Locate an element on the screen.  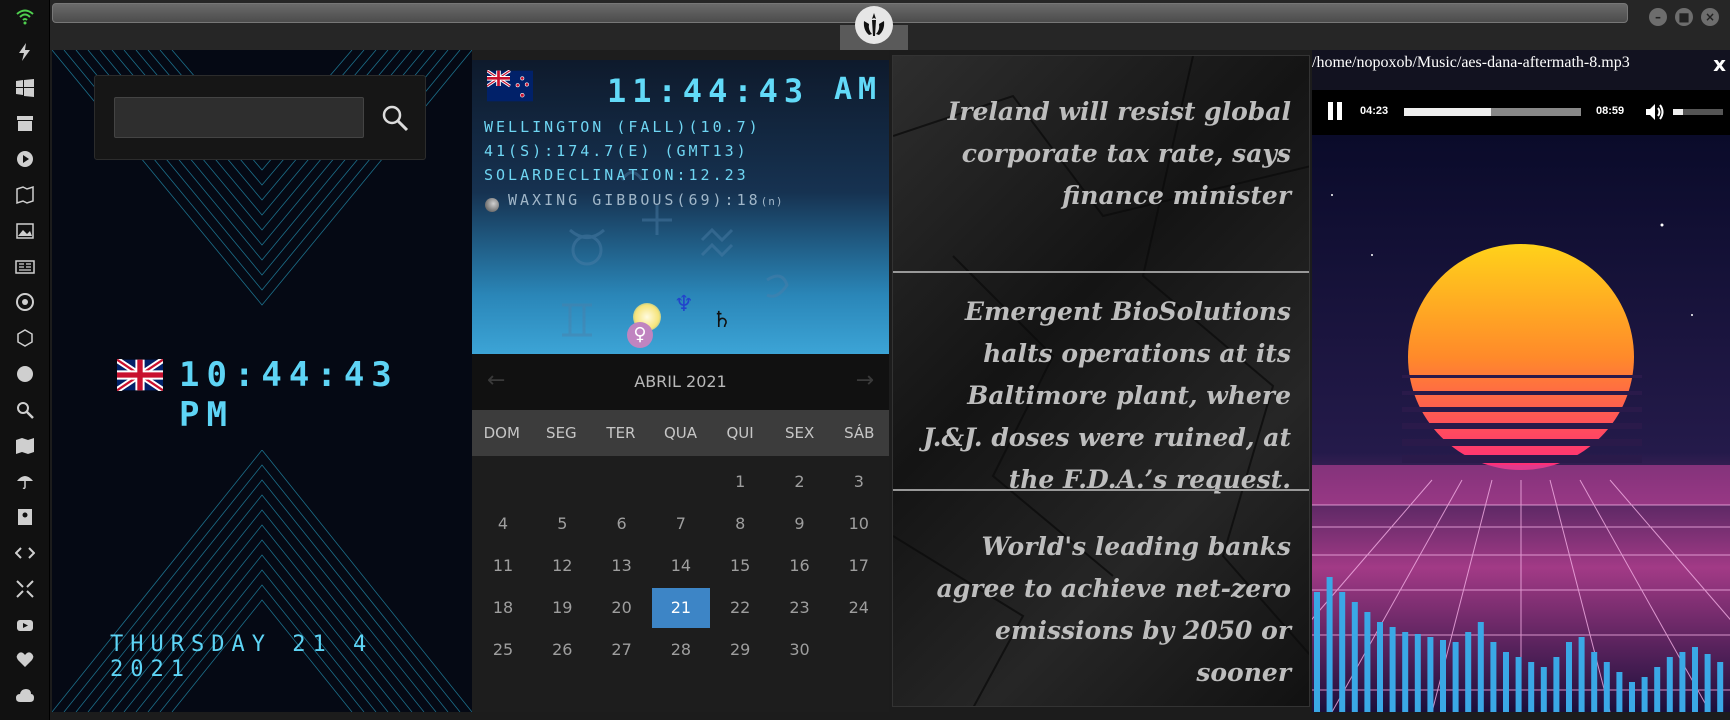
calendar-day: 5 is located at coordinates (562, 524).